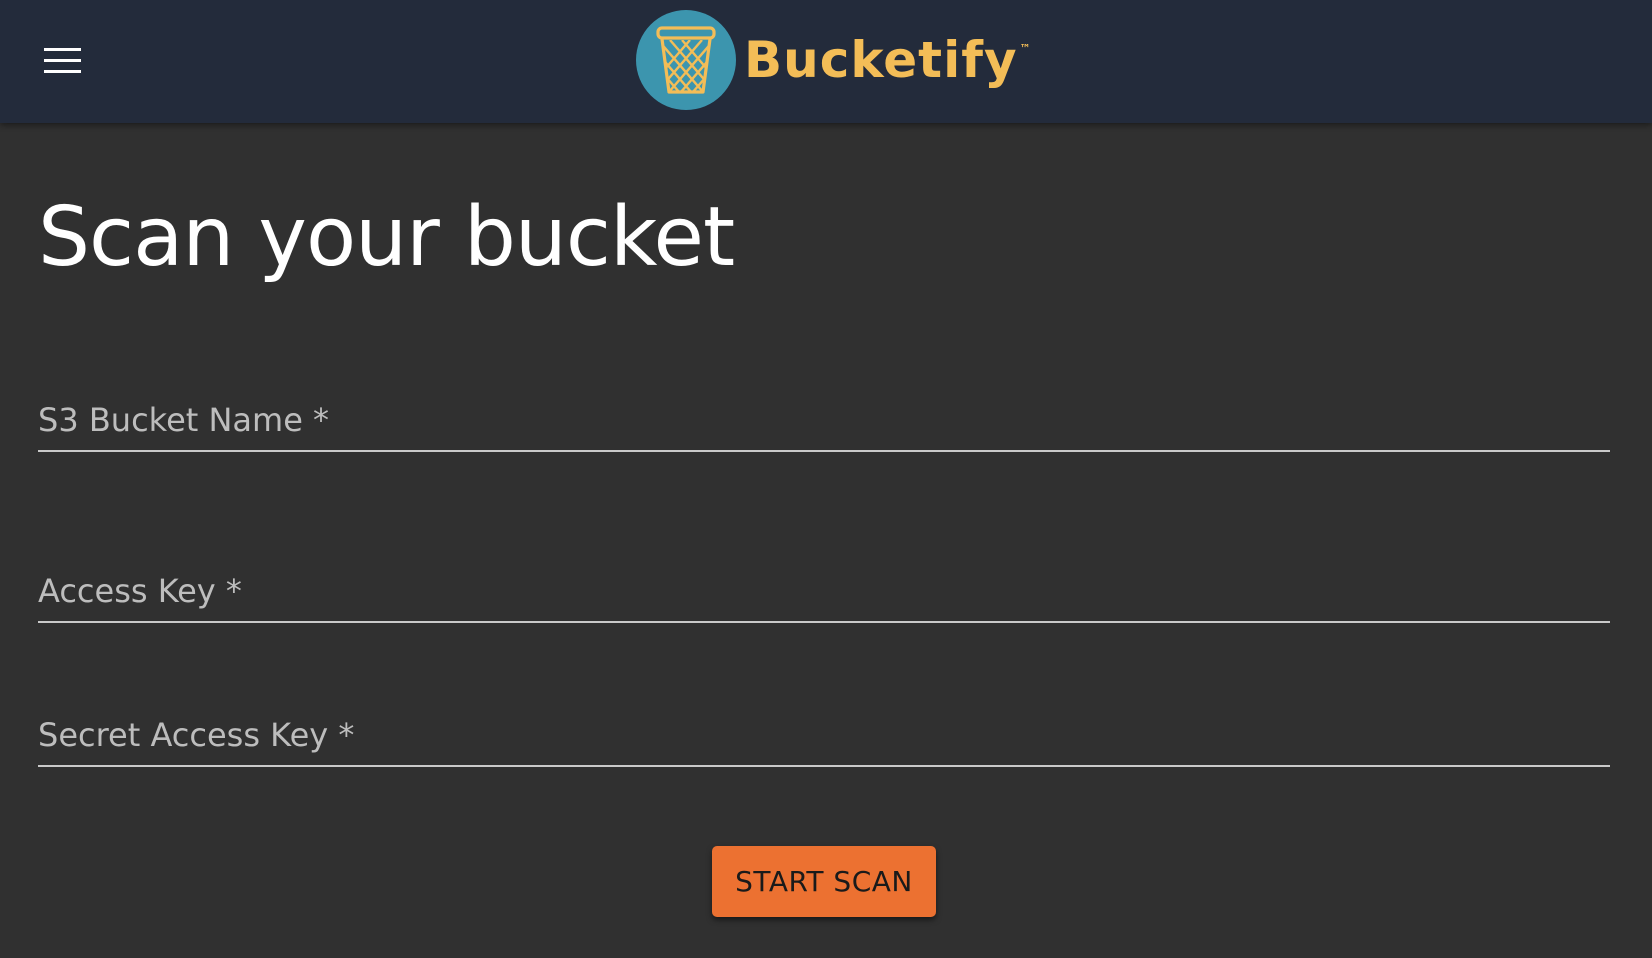 The image size is (1652, 958). Describe the element at coordinates (824, 420) in the screenshot. I see `bucket-name-input` at that location.